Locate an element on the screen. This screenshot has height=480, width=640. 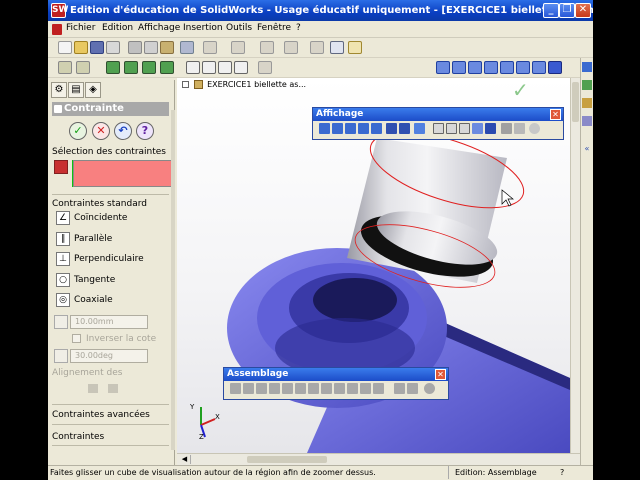
feature-tree-tab-icon: ⚙ is located at coordinates (59, 90).